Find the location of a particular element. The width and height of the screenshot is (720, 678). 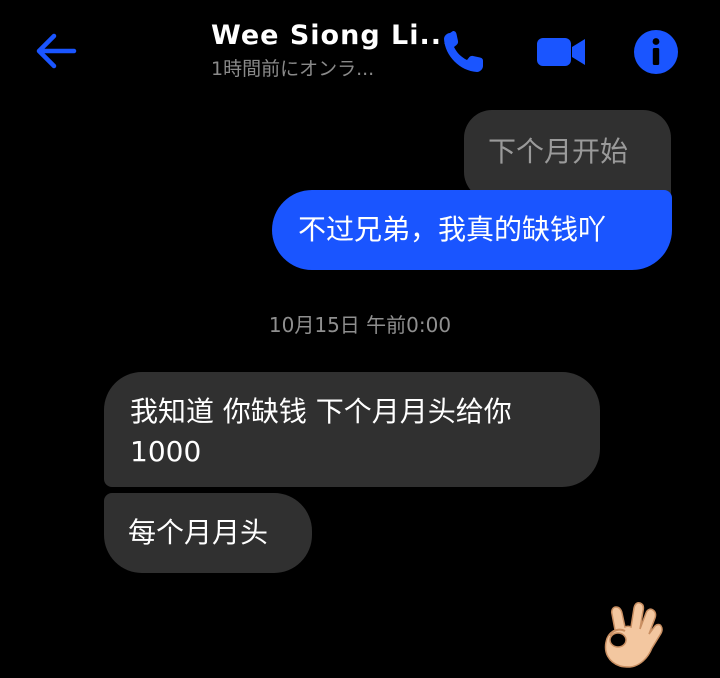

video-camera-icon is located at coordinates (561, 52).